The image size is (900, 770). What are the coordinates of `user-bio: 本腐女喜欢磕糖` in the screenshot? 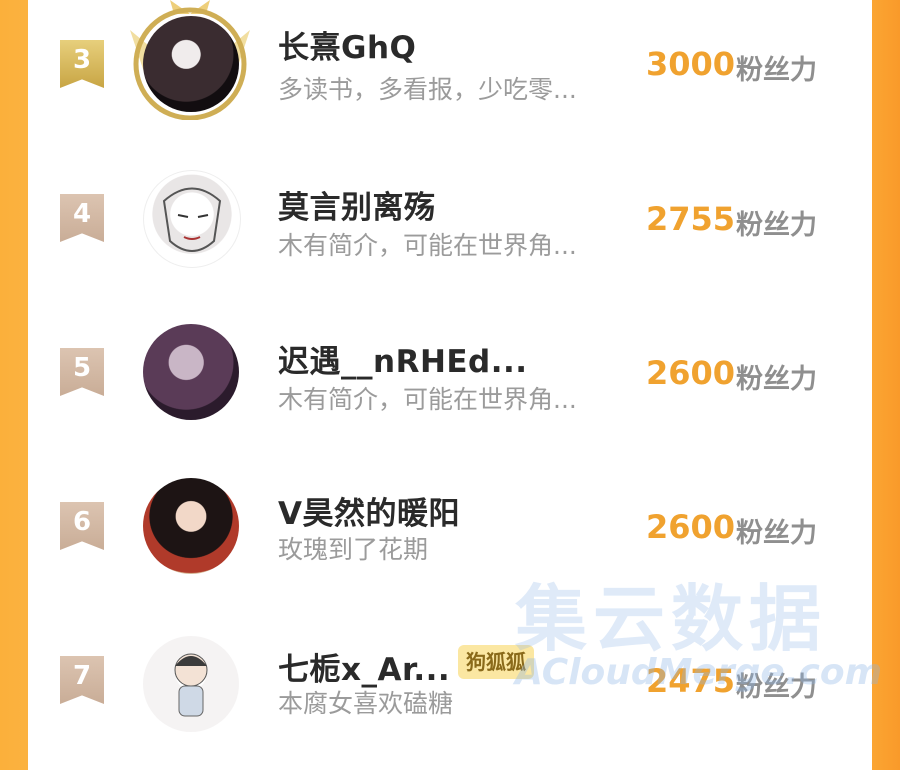 It's located at (366, 703).